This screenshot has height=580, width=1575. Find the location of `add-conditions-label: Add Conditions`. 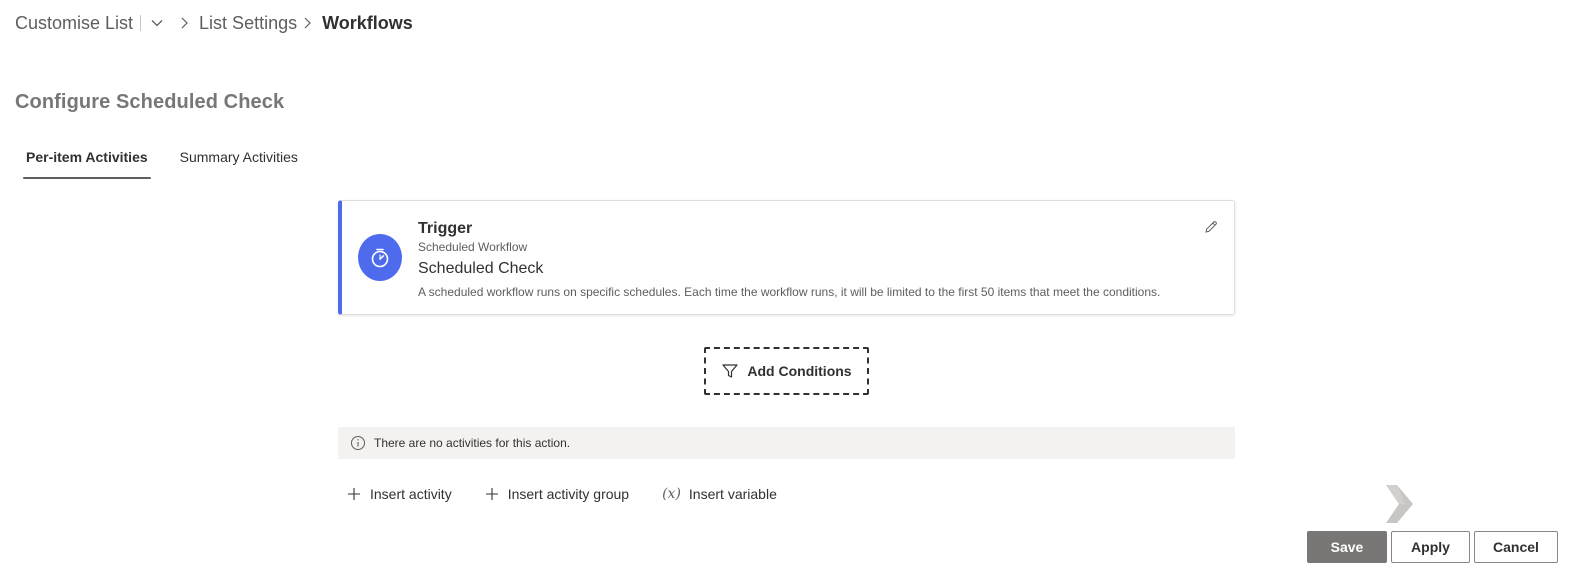

add-conditions-label: Add Conditions is located at coordinates (799, 371).